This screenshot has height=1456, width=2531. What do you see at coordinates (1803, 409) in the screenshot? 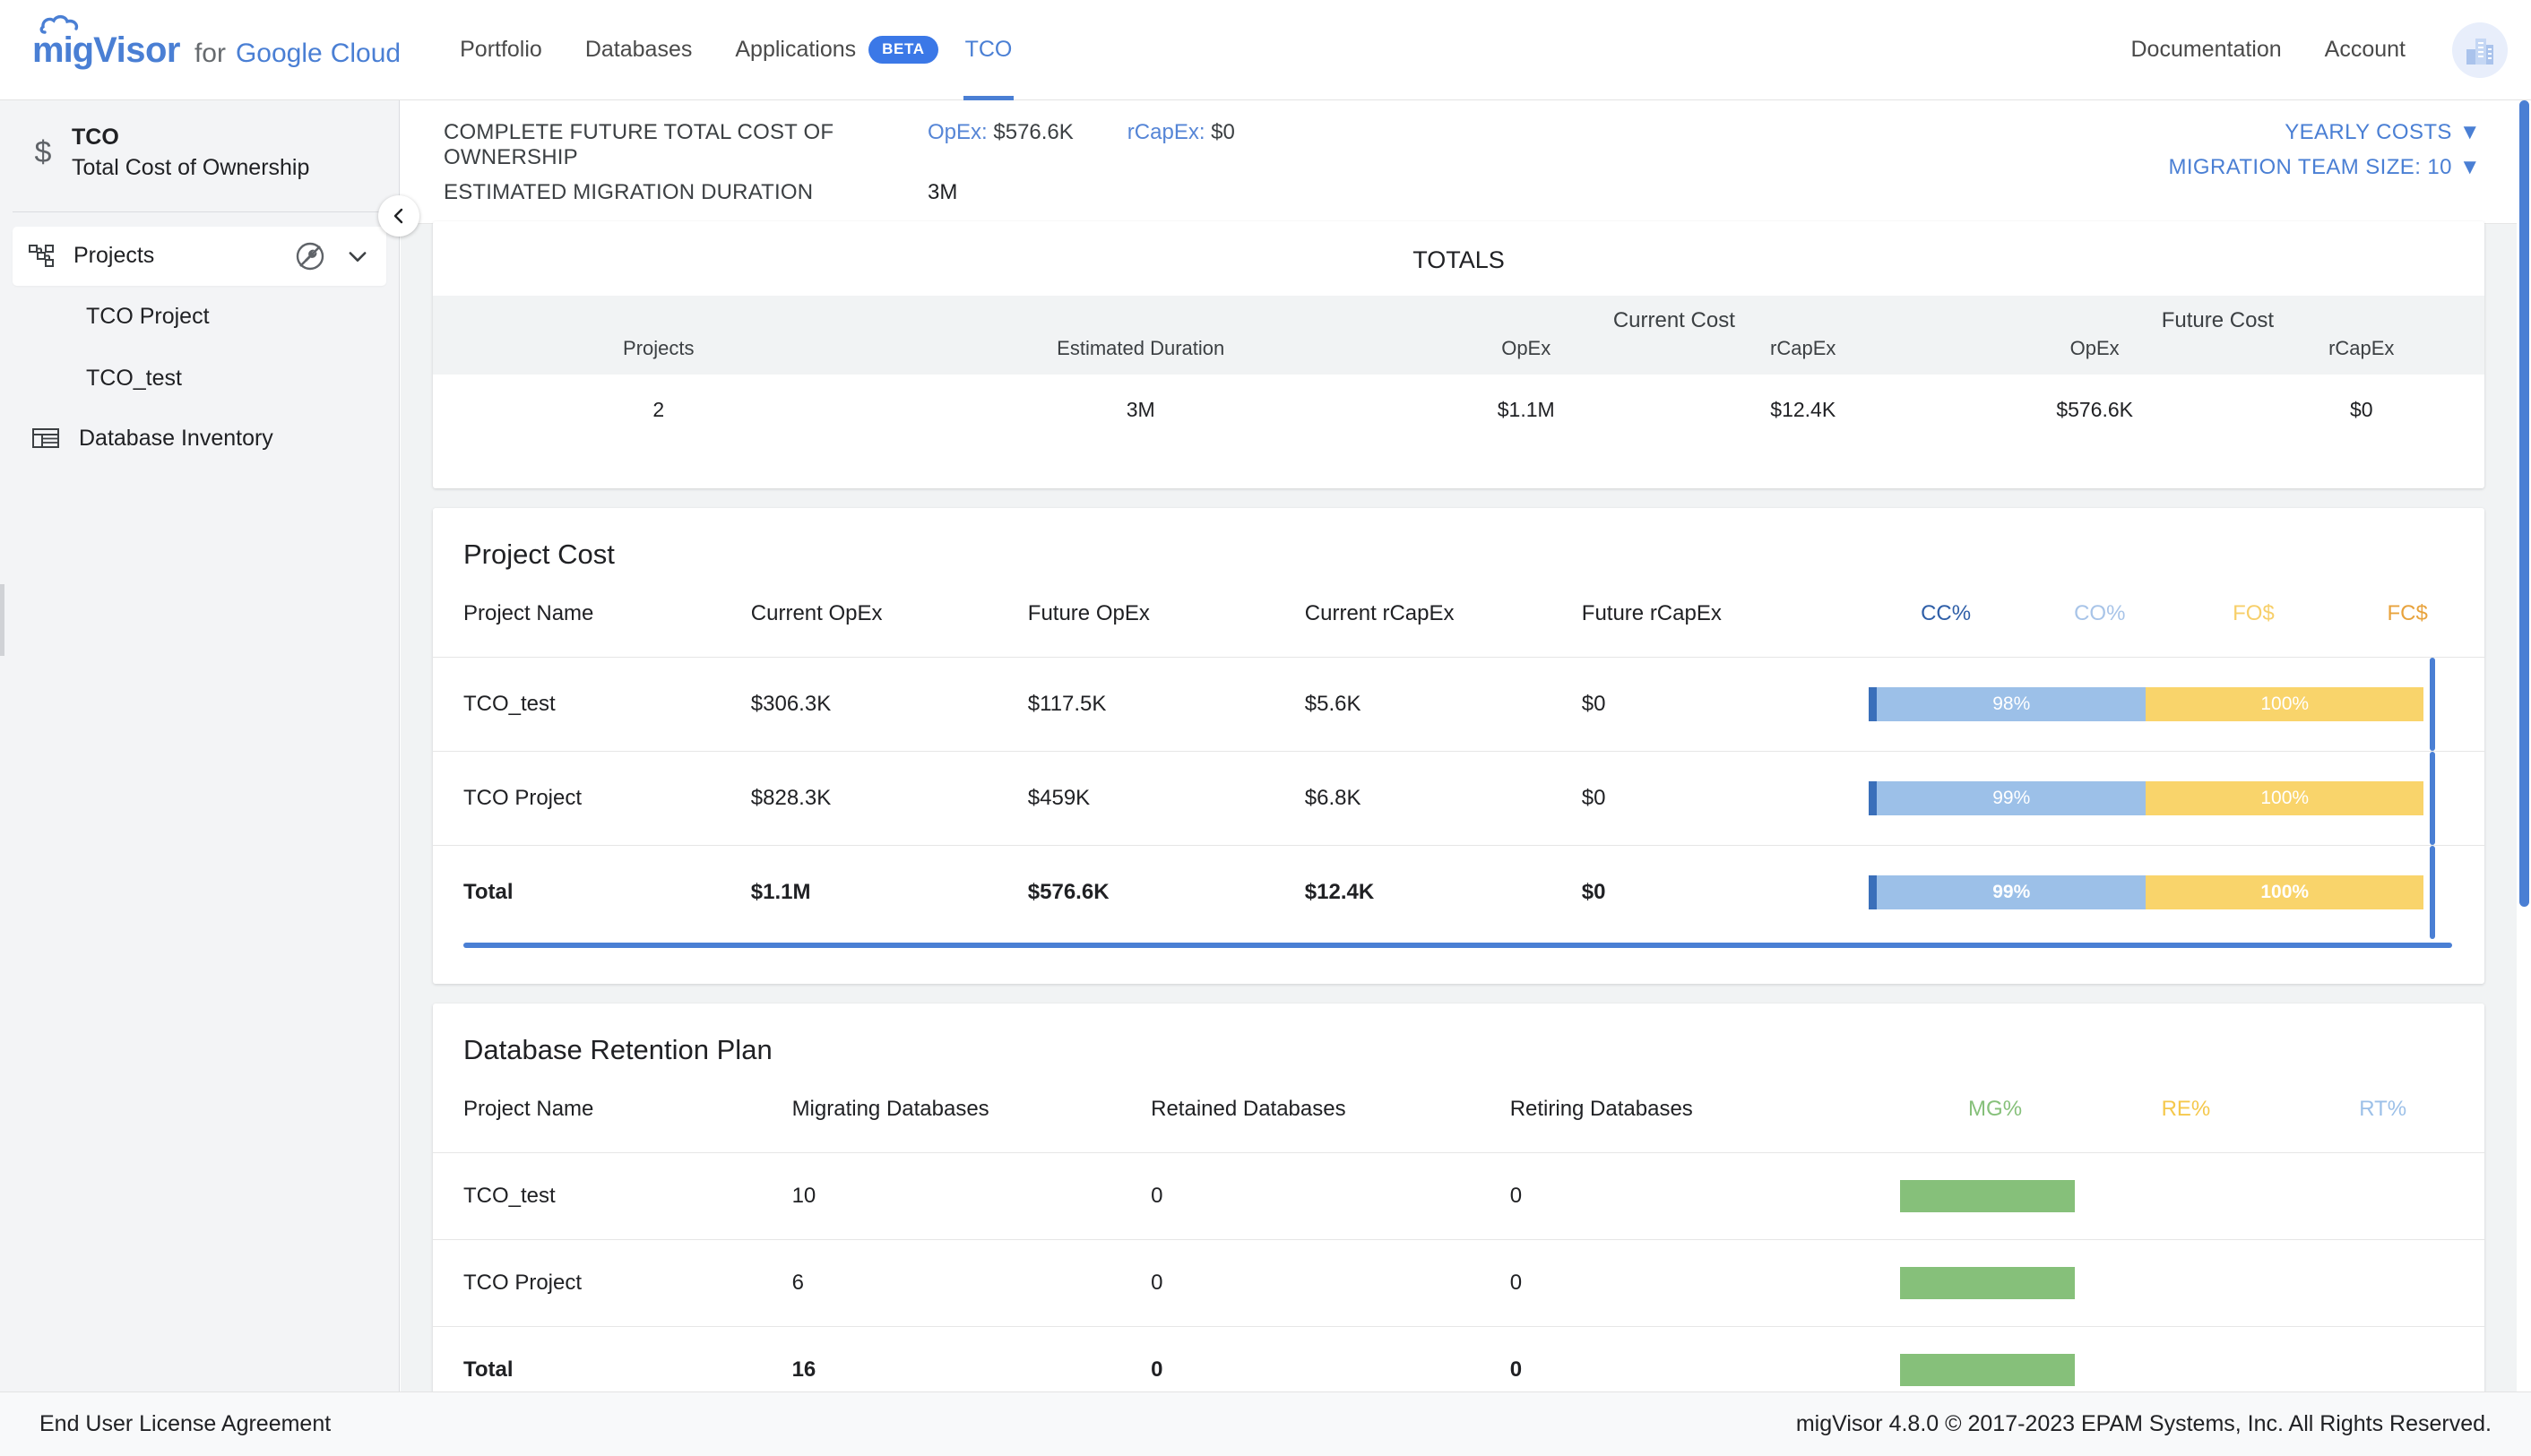
I see `totals-val-current-rcapex: $12.4K` at bounding box center [1803, 409].